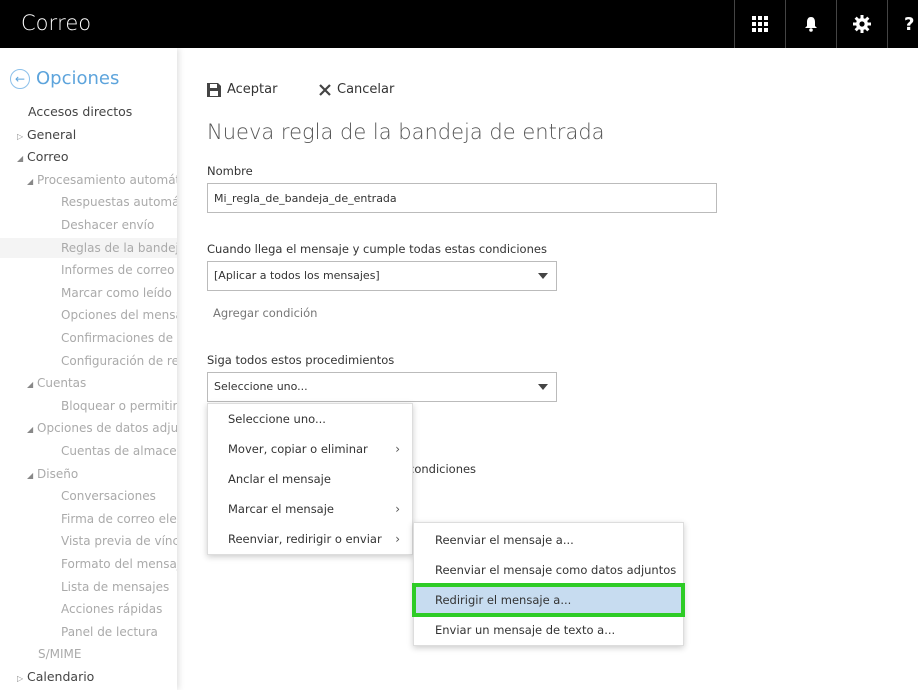 Image resolution: width=918 pixels, height=690 pixels. Describe the element at coordinates (119, 405) in the screenshot. I see `sidebar-item-label: Bloquear o permitir` at that location.